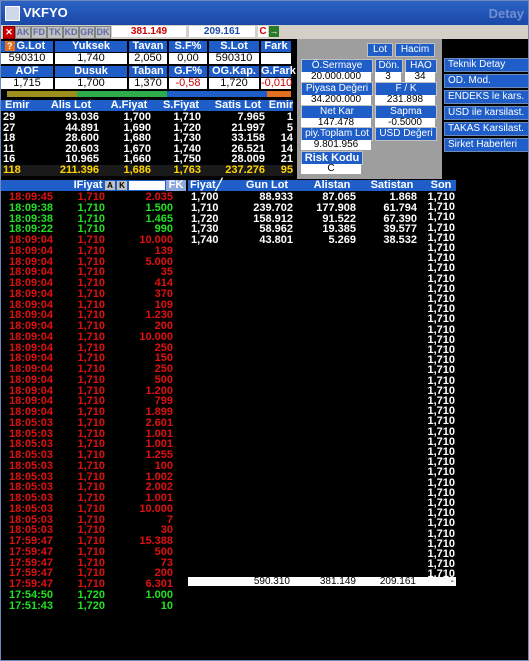 The height and width of the screenshot is (661, 529). Describe the element at coordinates (91, 83) in the screenshot. I see `value-dusuk: 1,700` at that location.